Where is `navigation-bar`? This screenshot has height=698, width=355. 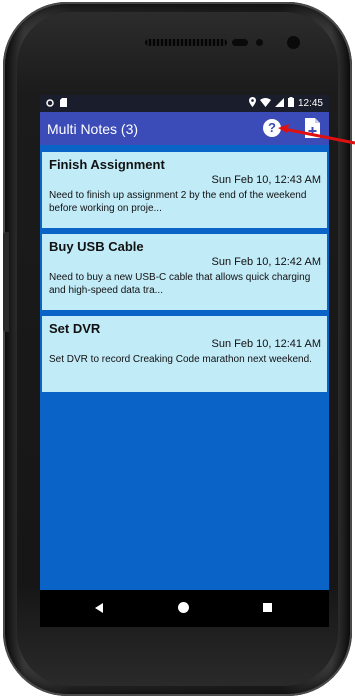
navigation-bar is located at coordinates (184, 608).